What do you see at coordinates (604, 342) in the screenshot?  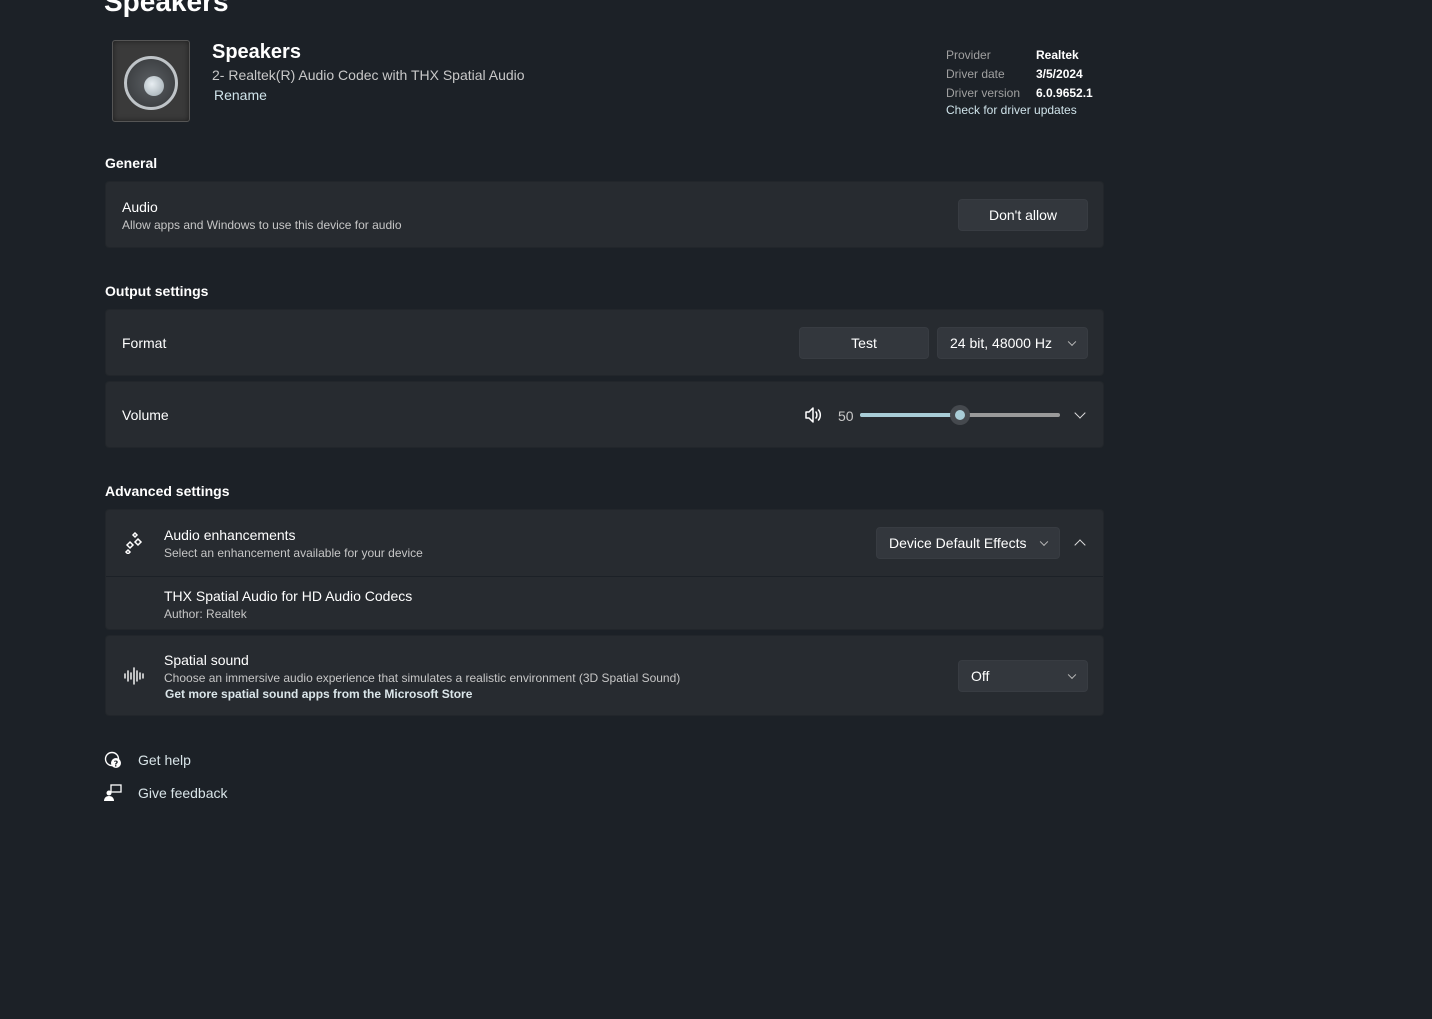 I see `format-card: Format Test 24 bit, 48000 Hz` at bounding box center [604, 342].